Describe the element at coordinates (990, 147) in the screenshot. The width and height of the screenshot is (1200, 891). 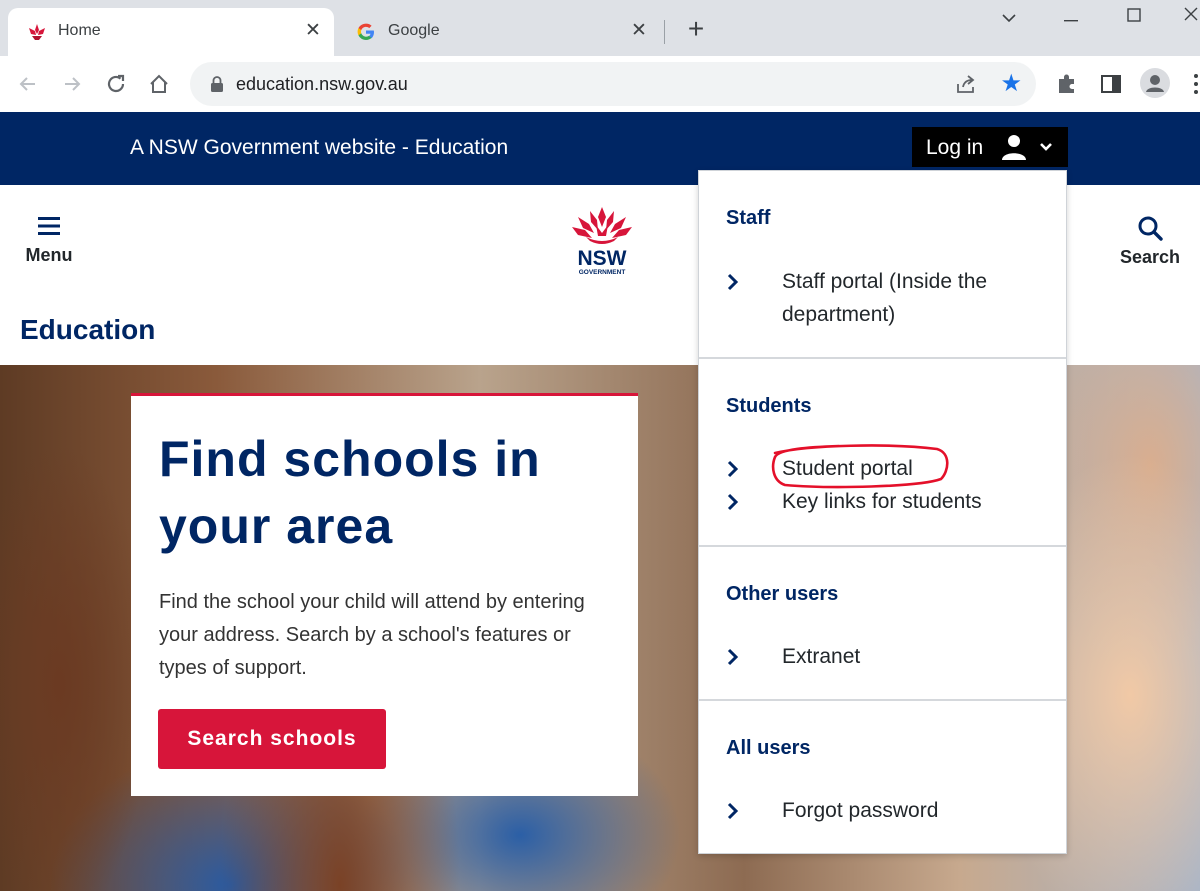
I see `login-button: Log in` at that location.